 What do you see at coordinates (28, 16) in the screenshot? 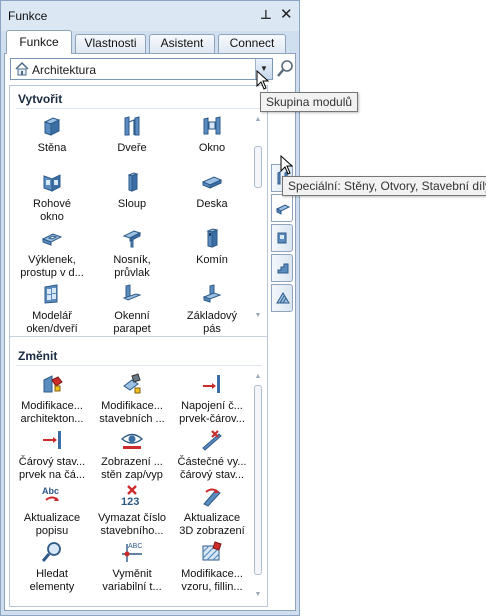
I see `palette-title: Funkce` at bounding box center [28, 16].